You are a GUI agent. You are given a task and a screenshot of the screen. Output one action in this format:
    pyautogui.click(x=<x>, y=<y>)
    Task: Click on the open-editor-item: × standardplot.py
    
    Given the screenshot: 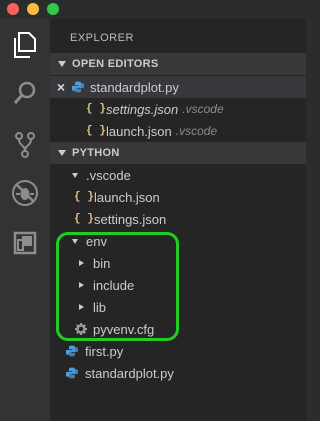 What is the action you would take?
    pyautogui.click(x=178, y=87)
    